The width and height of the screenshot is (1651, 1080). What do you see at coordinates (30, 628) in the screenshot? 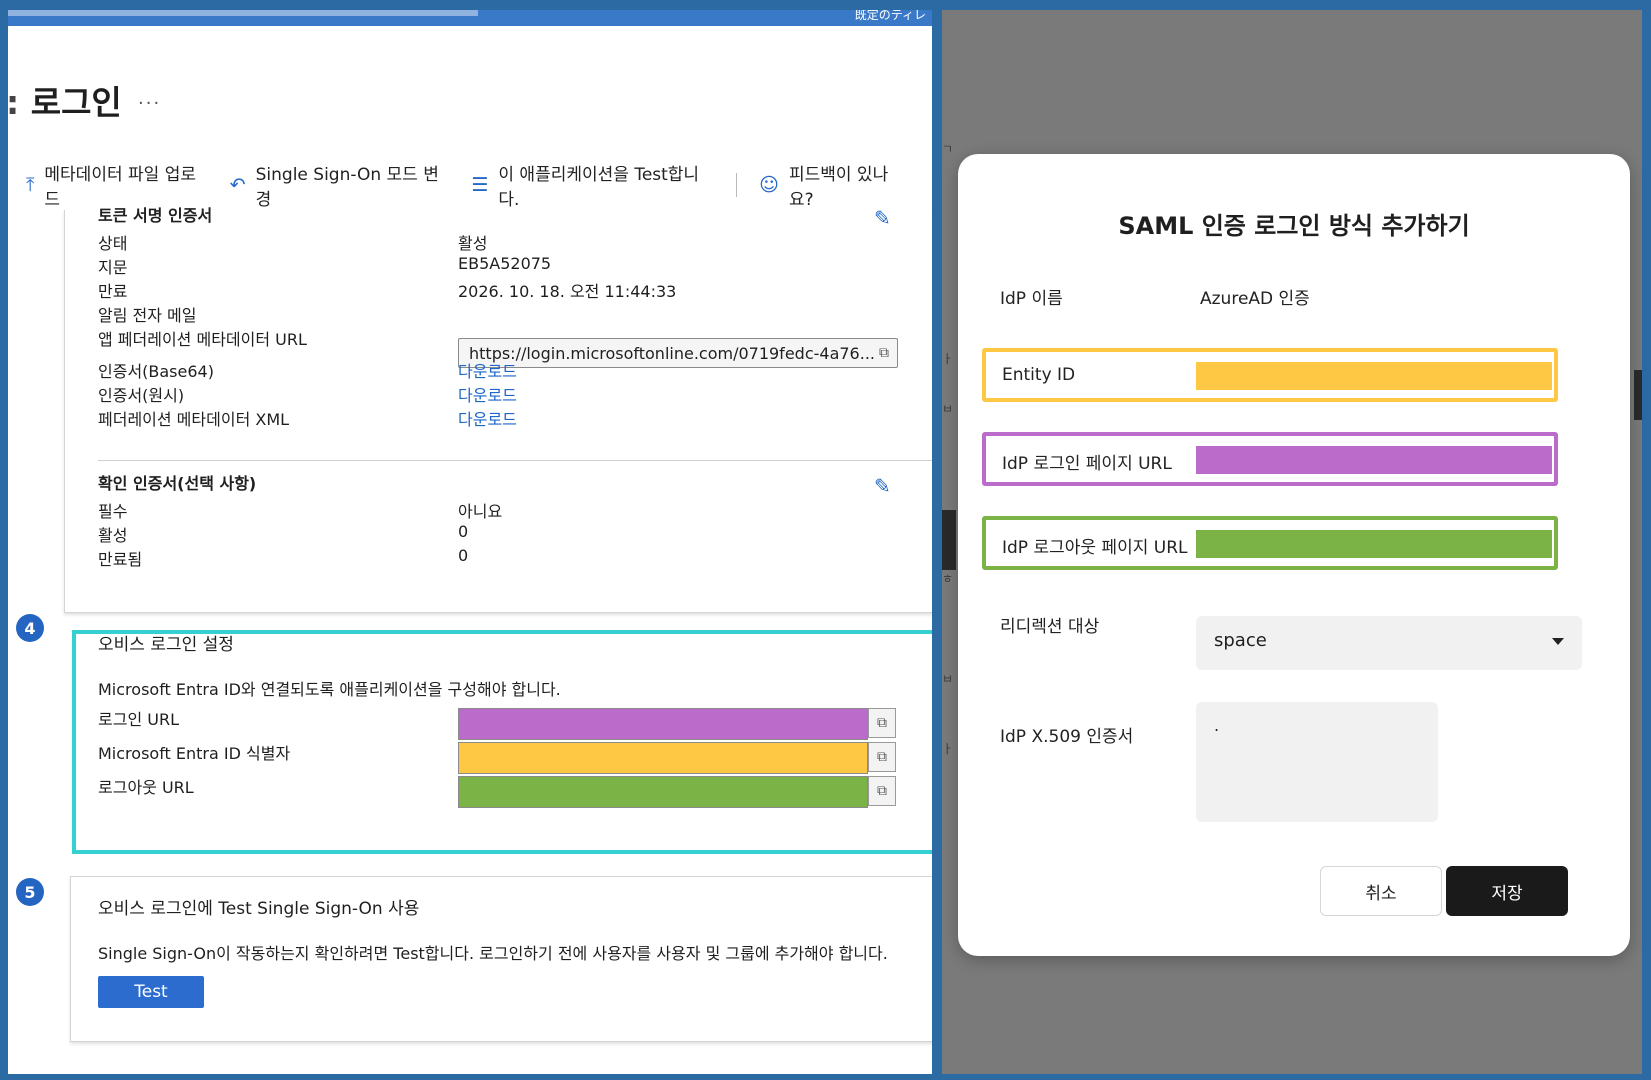
I see `step-4-badge: 4` at bounding box center [30, 628].